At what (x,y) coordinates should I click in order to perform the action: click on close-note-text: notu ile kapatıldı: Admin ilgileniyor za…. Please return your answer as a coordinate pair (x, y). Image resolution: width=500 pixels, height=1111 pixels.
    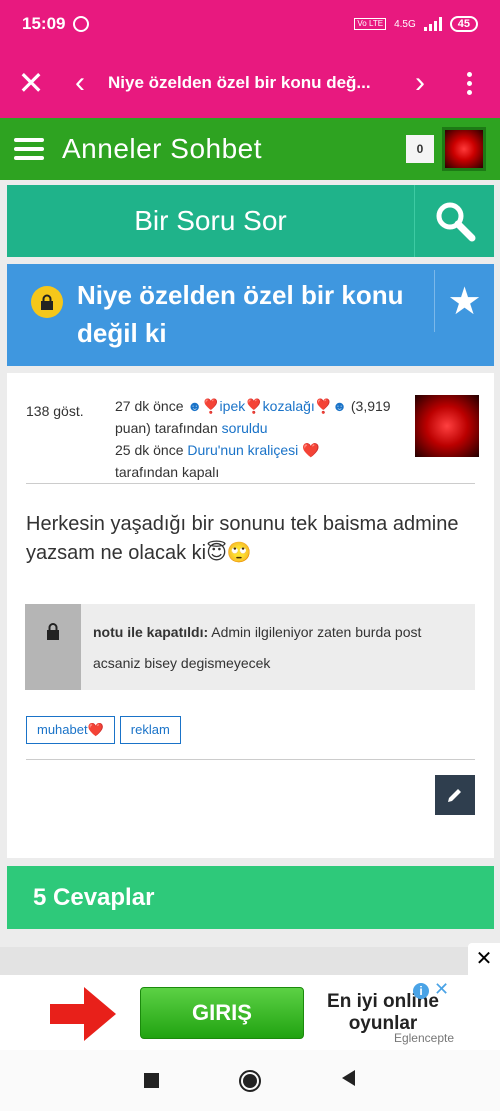
    Looking at the image, I should click on (278, 647).